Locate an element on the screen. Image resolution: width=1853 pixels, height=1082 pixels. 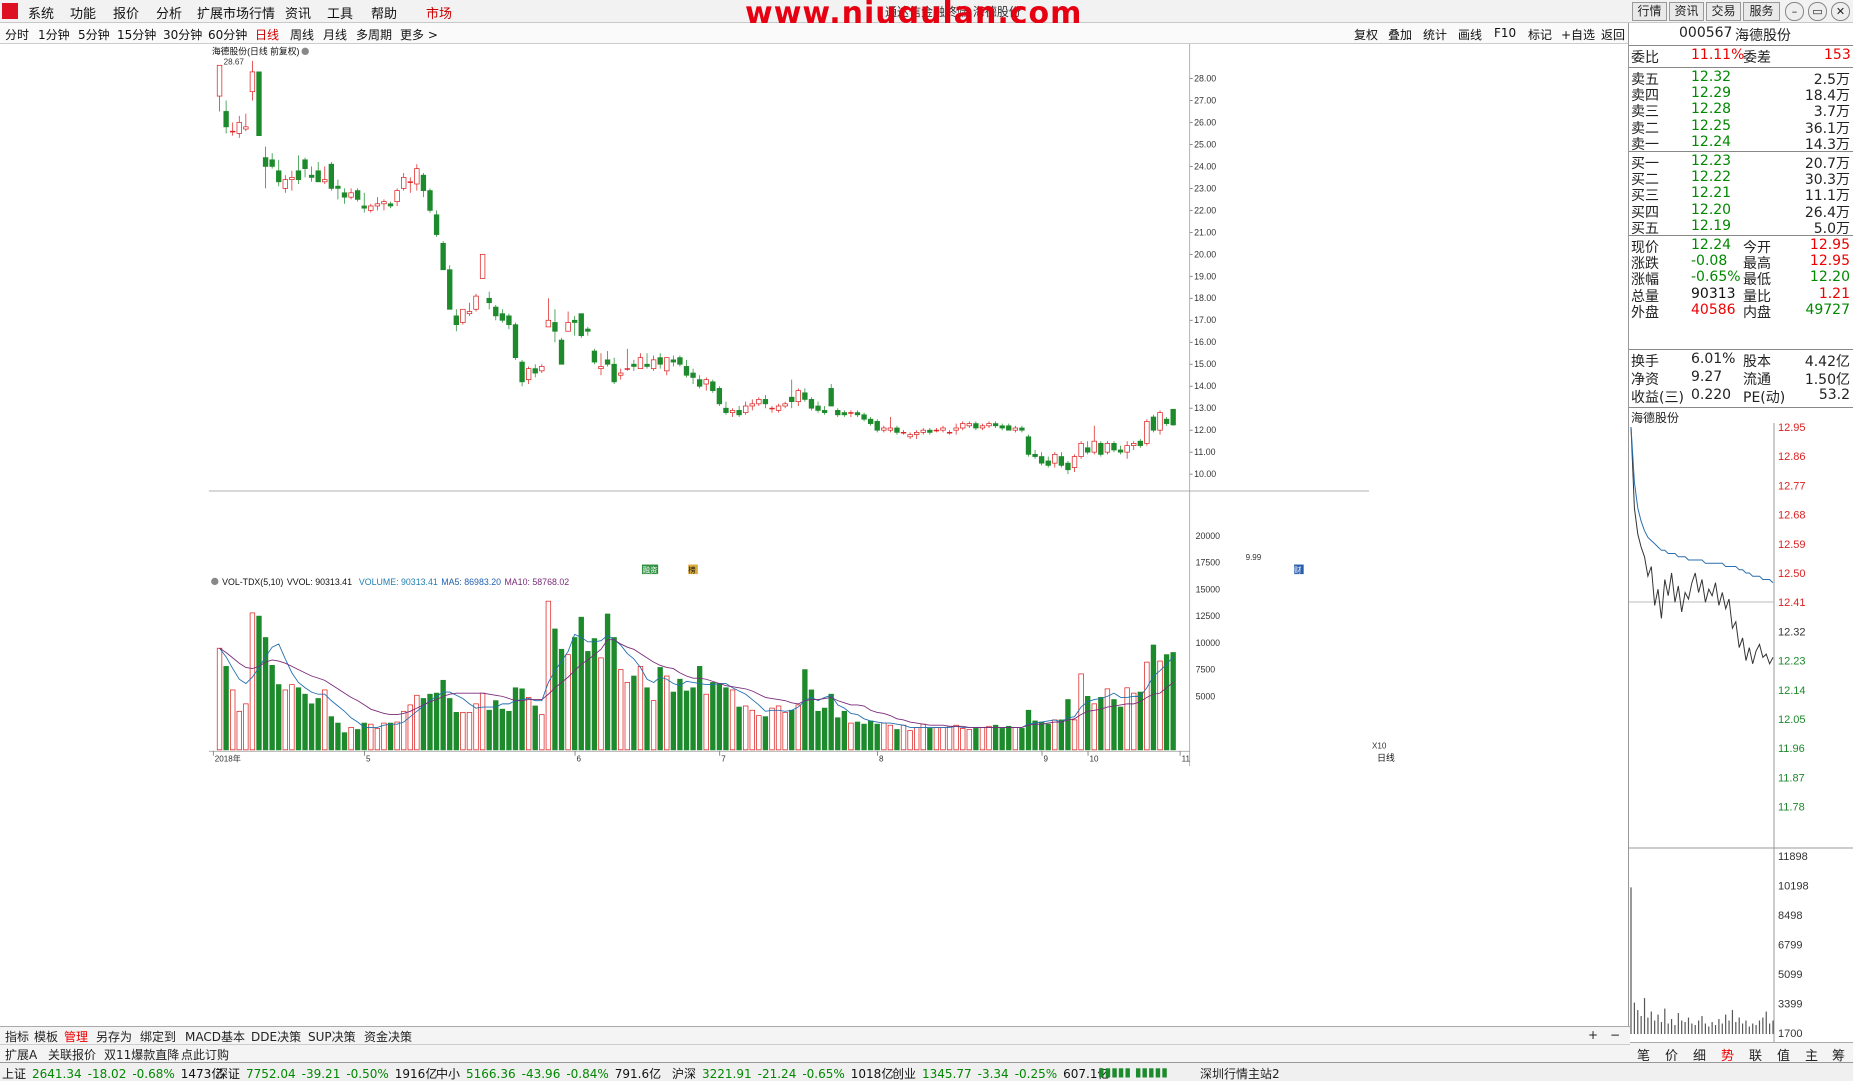
price-tick-label: 27.00 is located at coordinates (1205, 100).